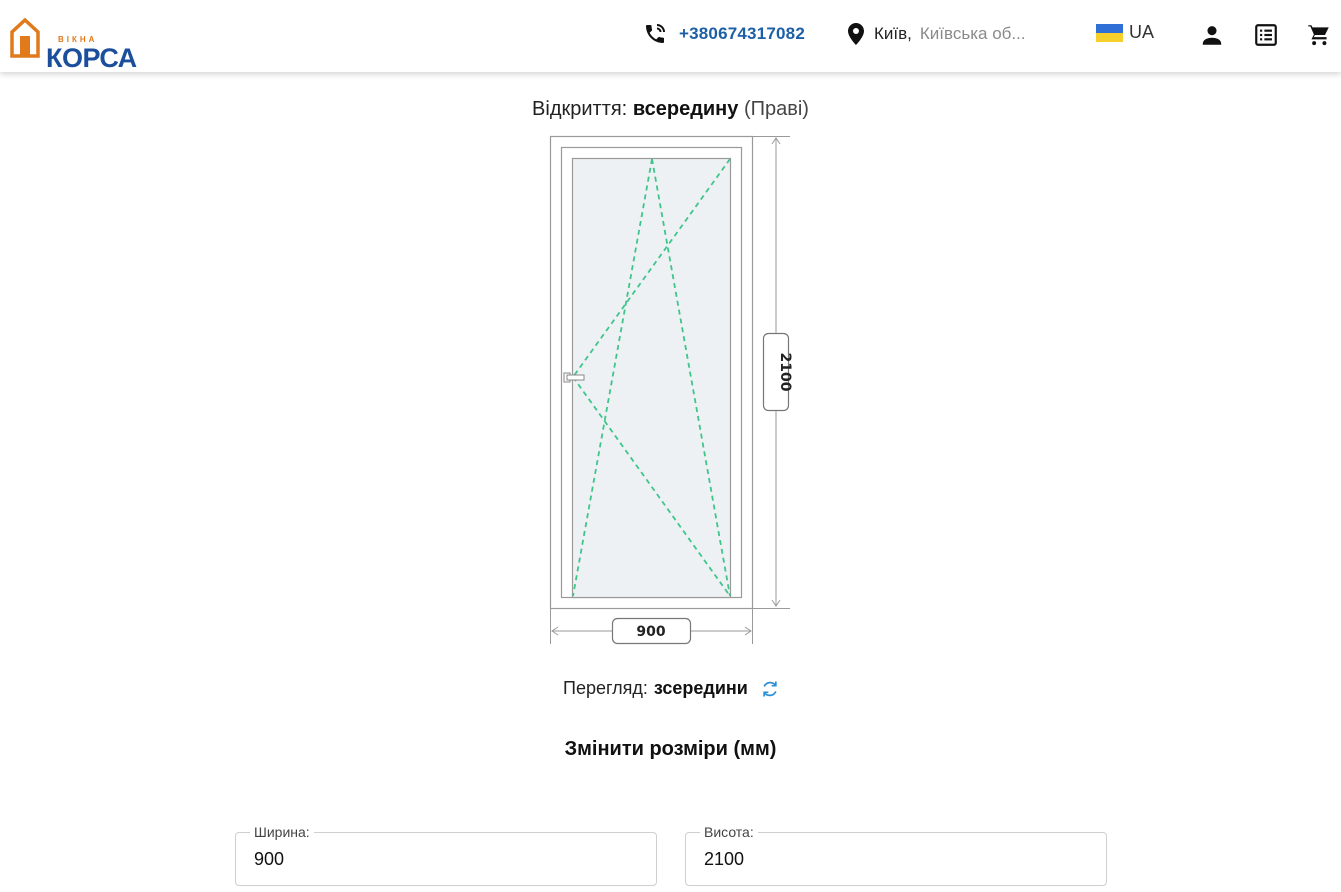 Image resolution: width=1341 pixels, height=892 pixels. I want to click on resize-title: Змінити розміри (мм), so click(670, 749).